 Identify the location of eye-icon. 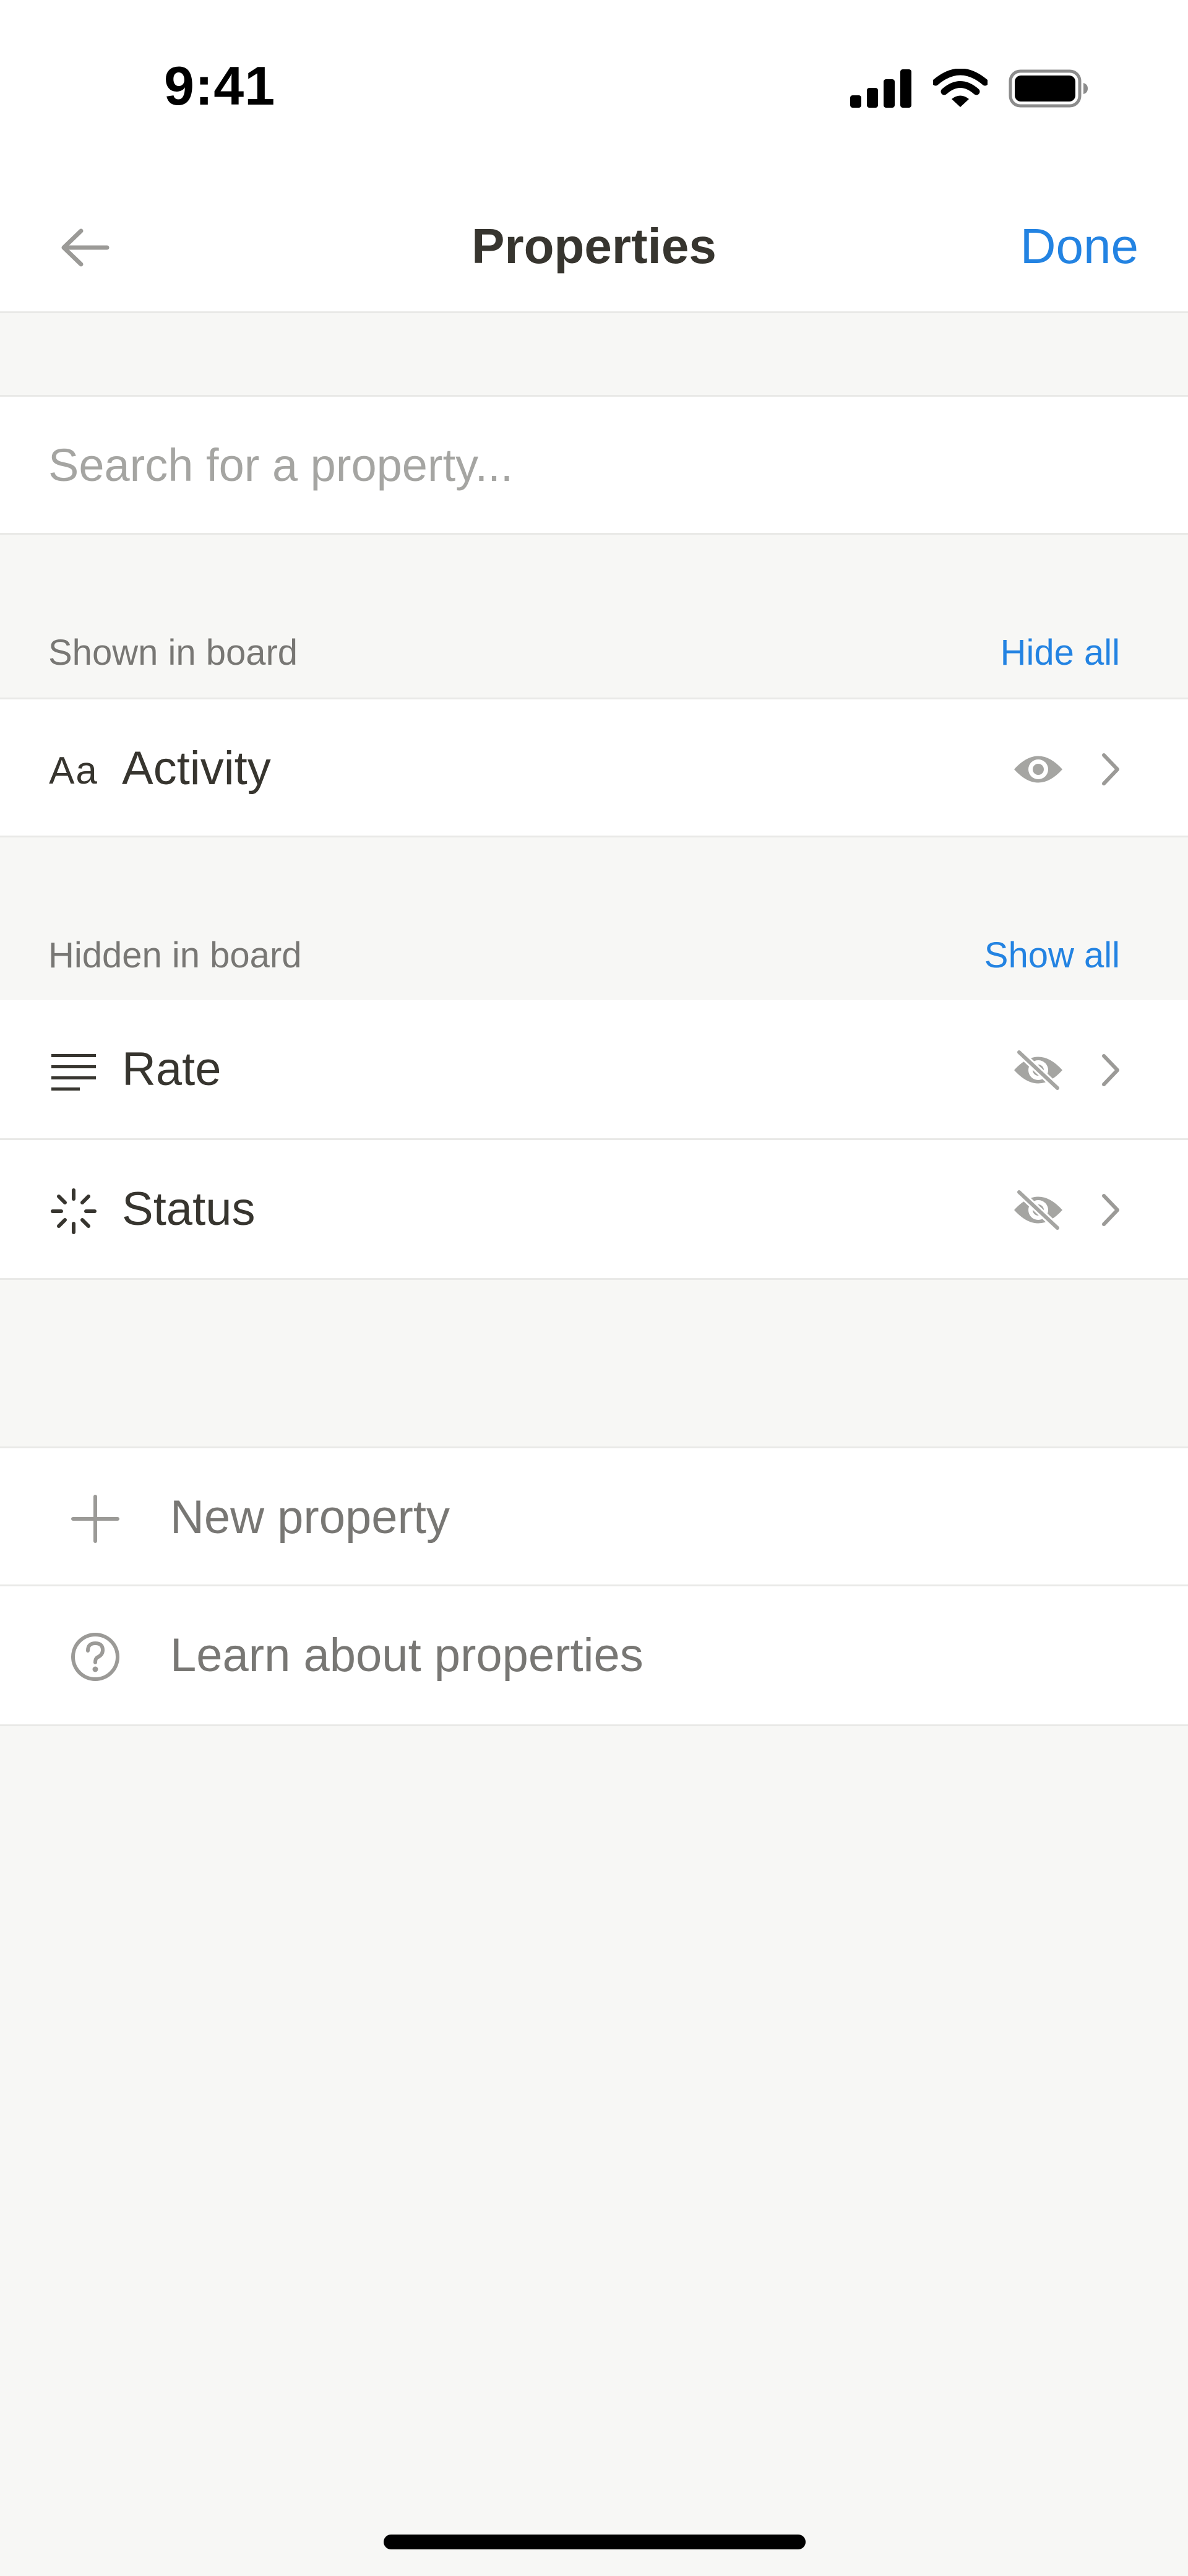
(1038, 769).